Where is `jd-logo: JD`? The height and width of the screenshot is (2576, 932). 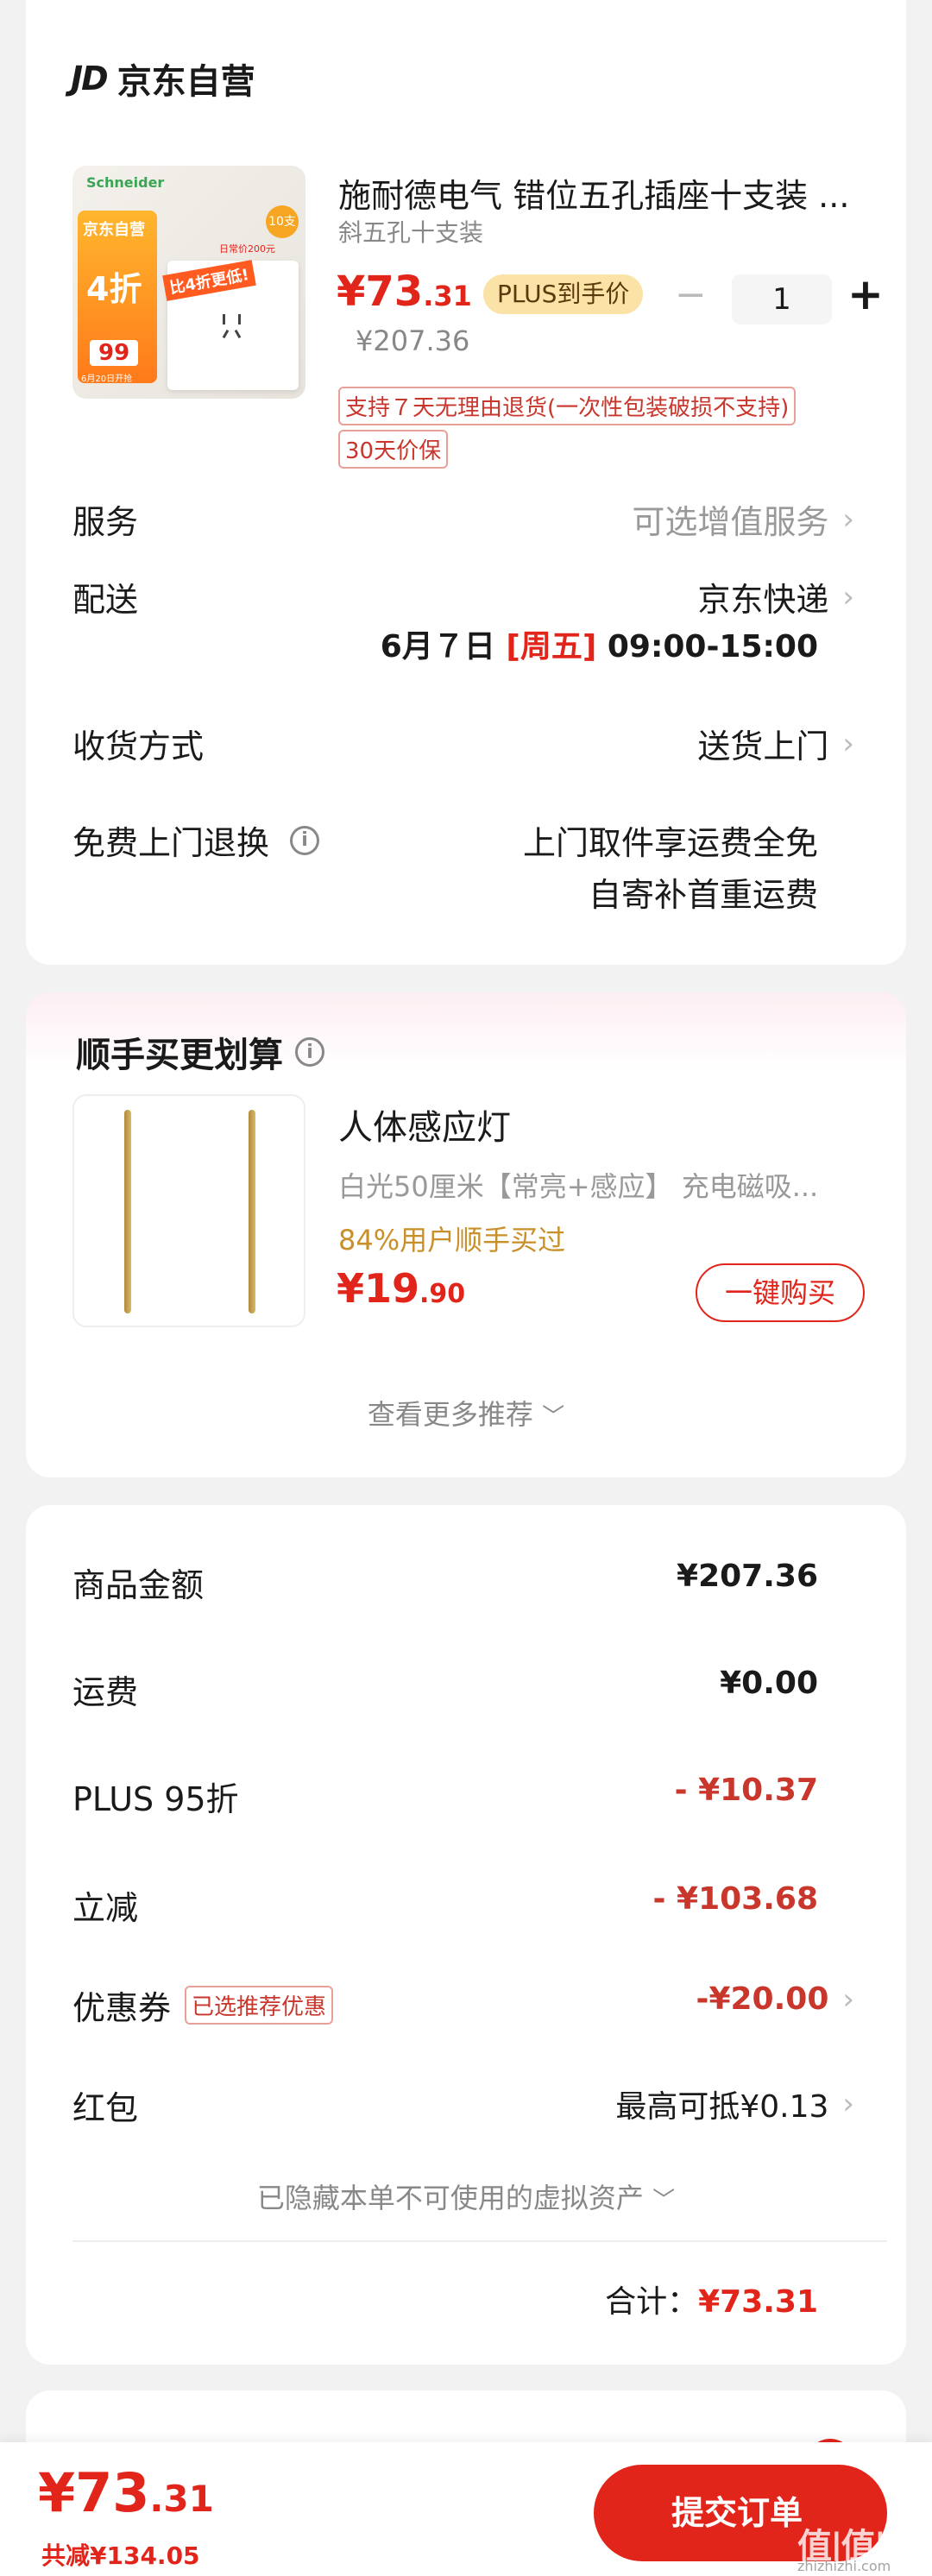 jd-logo: JD is located at coordinates (90, 79).